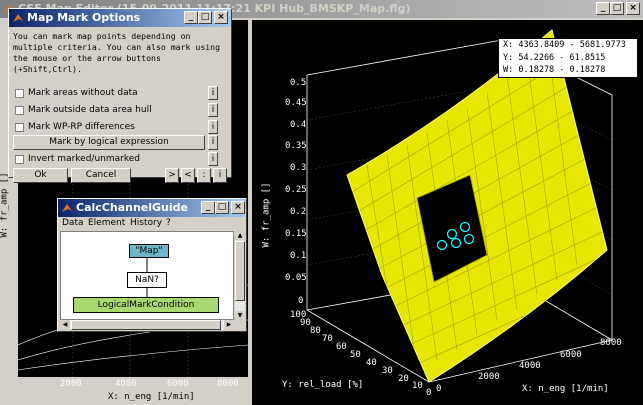  What do you see at coordinates (73, 223) in the screenshot?
I see `menu-data: Data` at bounding box center [73, 223].